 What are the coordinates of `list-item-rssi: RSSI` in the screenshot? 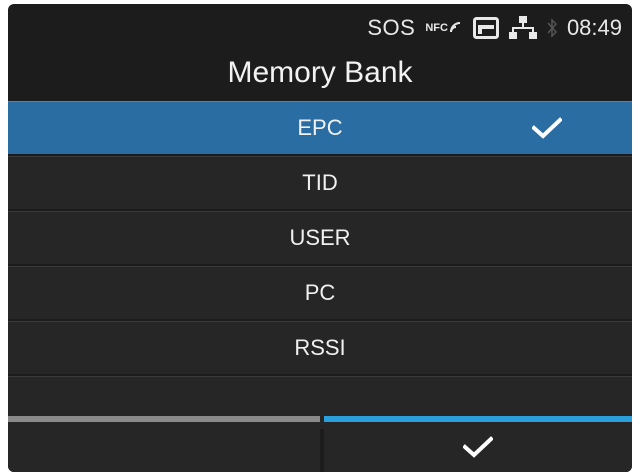 It's located at (320, 347).